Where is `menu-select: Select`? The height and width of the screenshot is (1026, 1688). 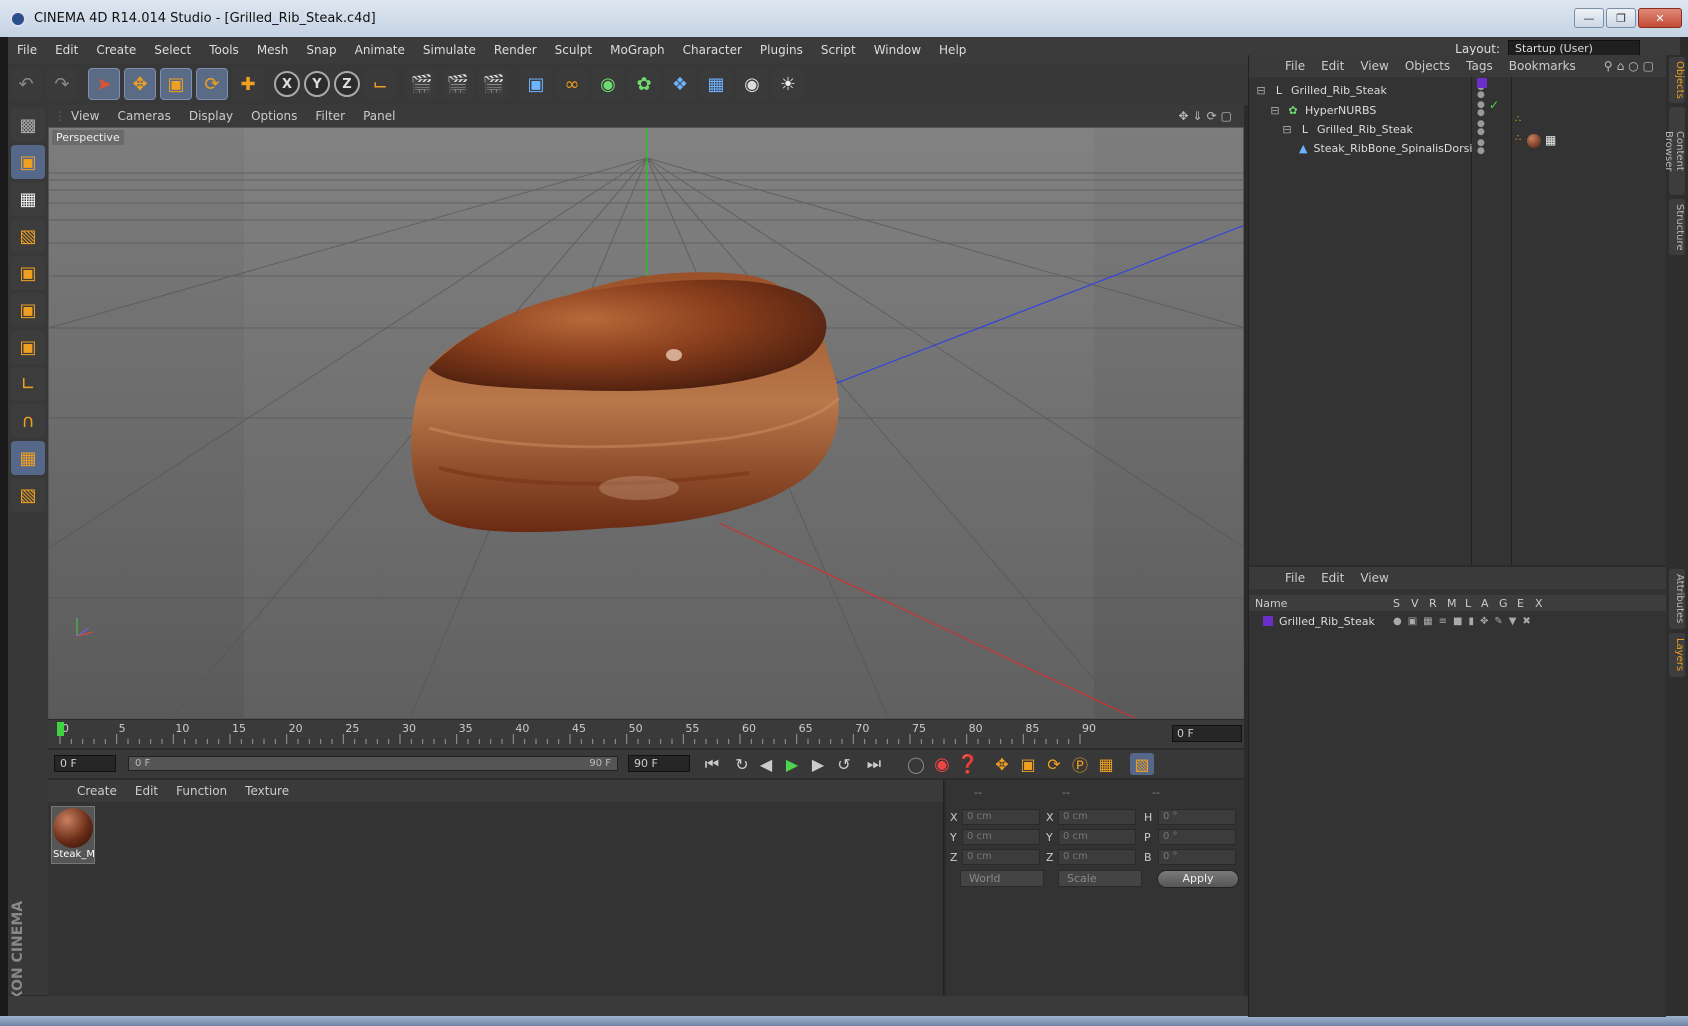 menu-select: Select is located at coordinates (172, 50).